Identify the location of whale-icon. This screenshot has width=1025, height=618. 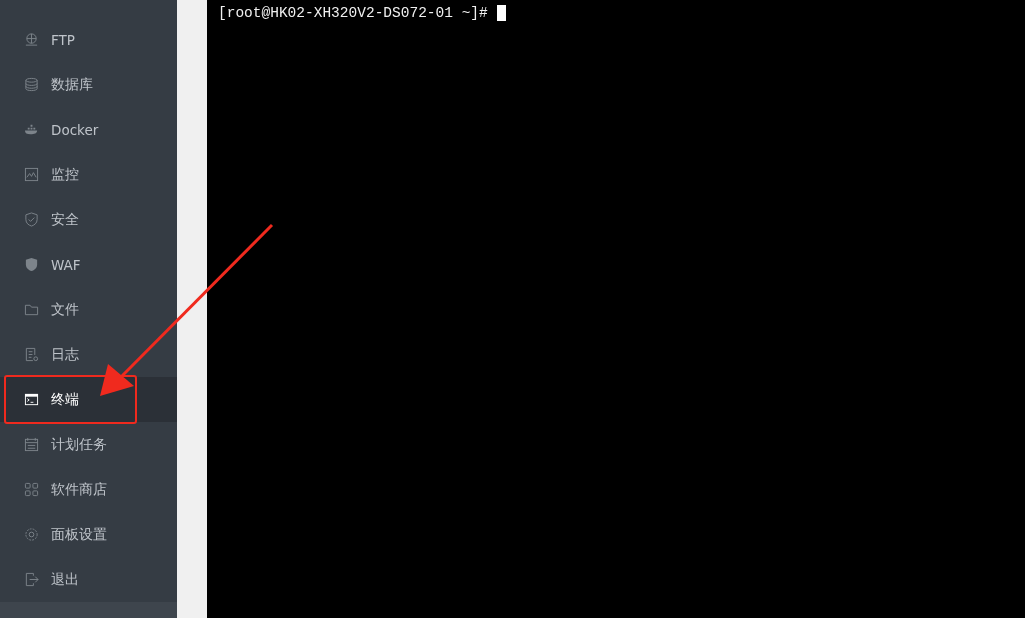
(31, 129).